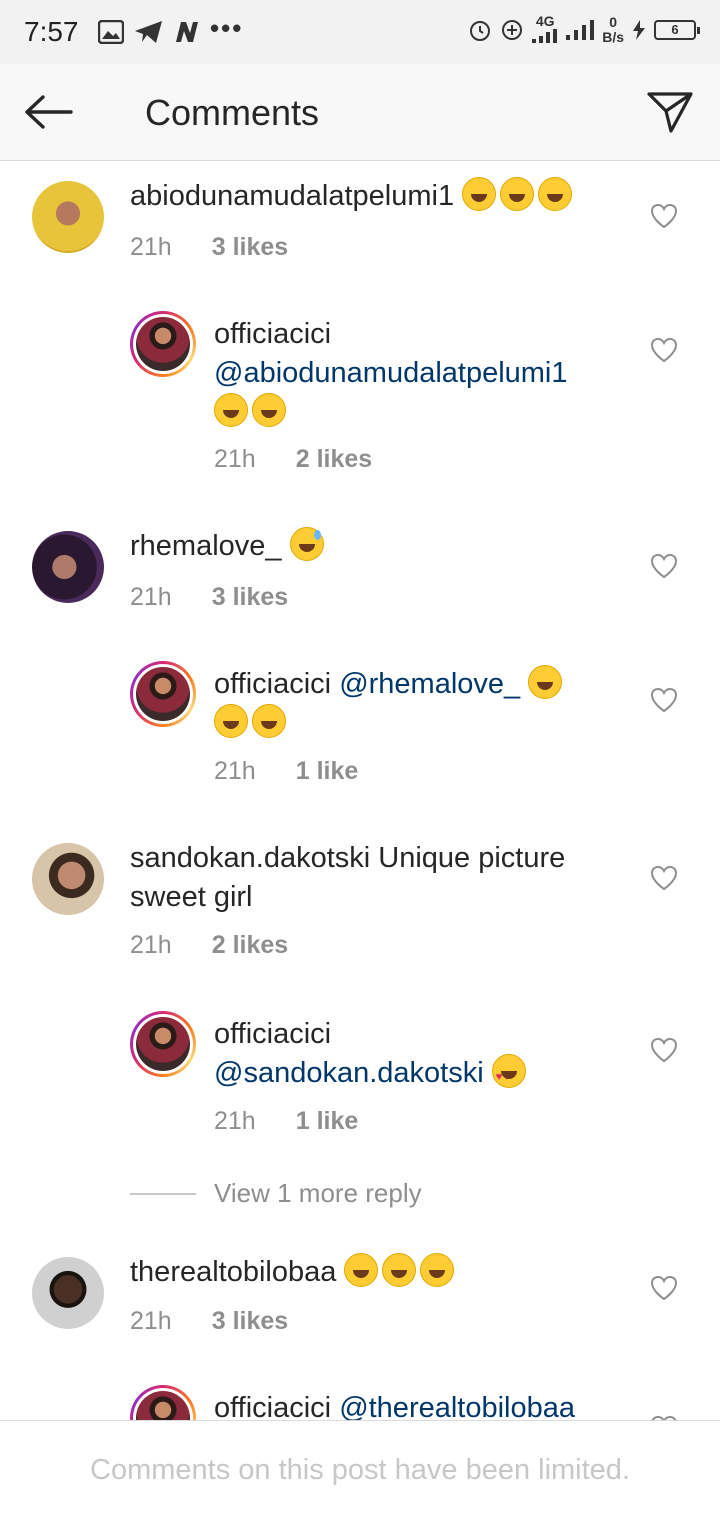  I want to click on comment-mention: @rhemalove_, so click(429, 684).